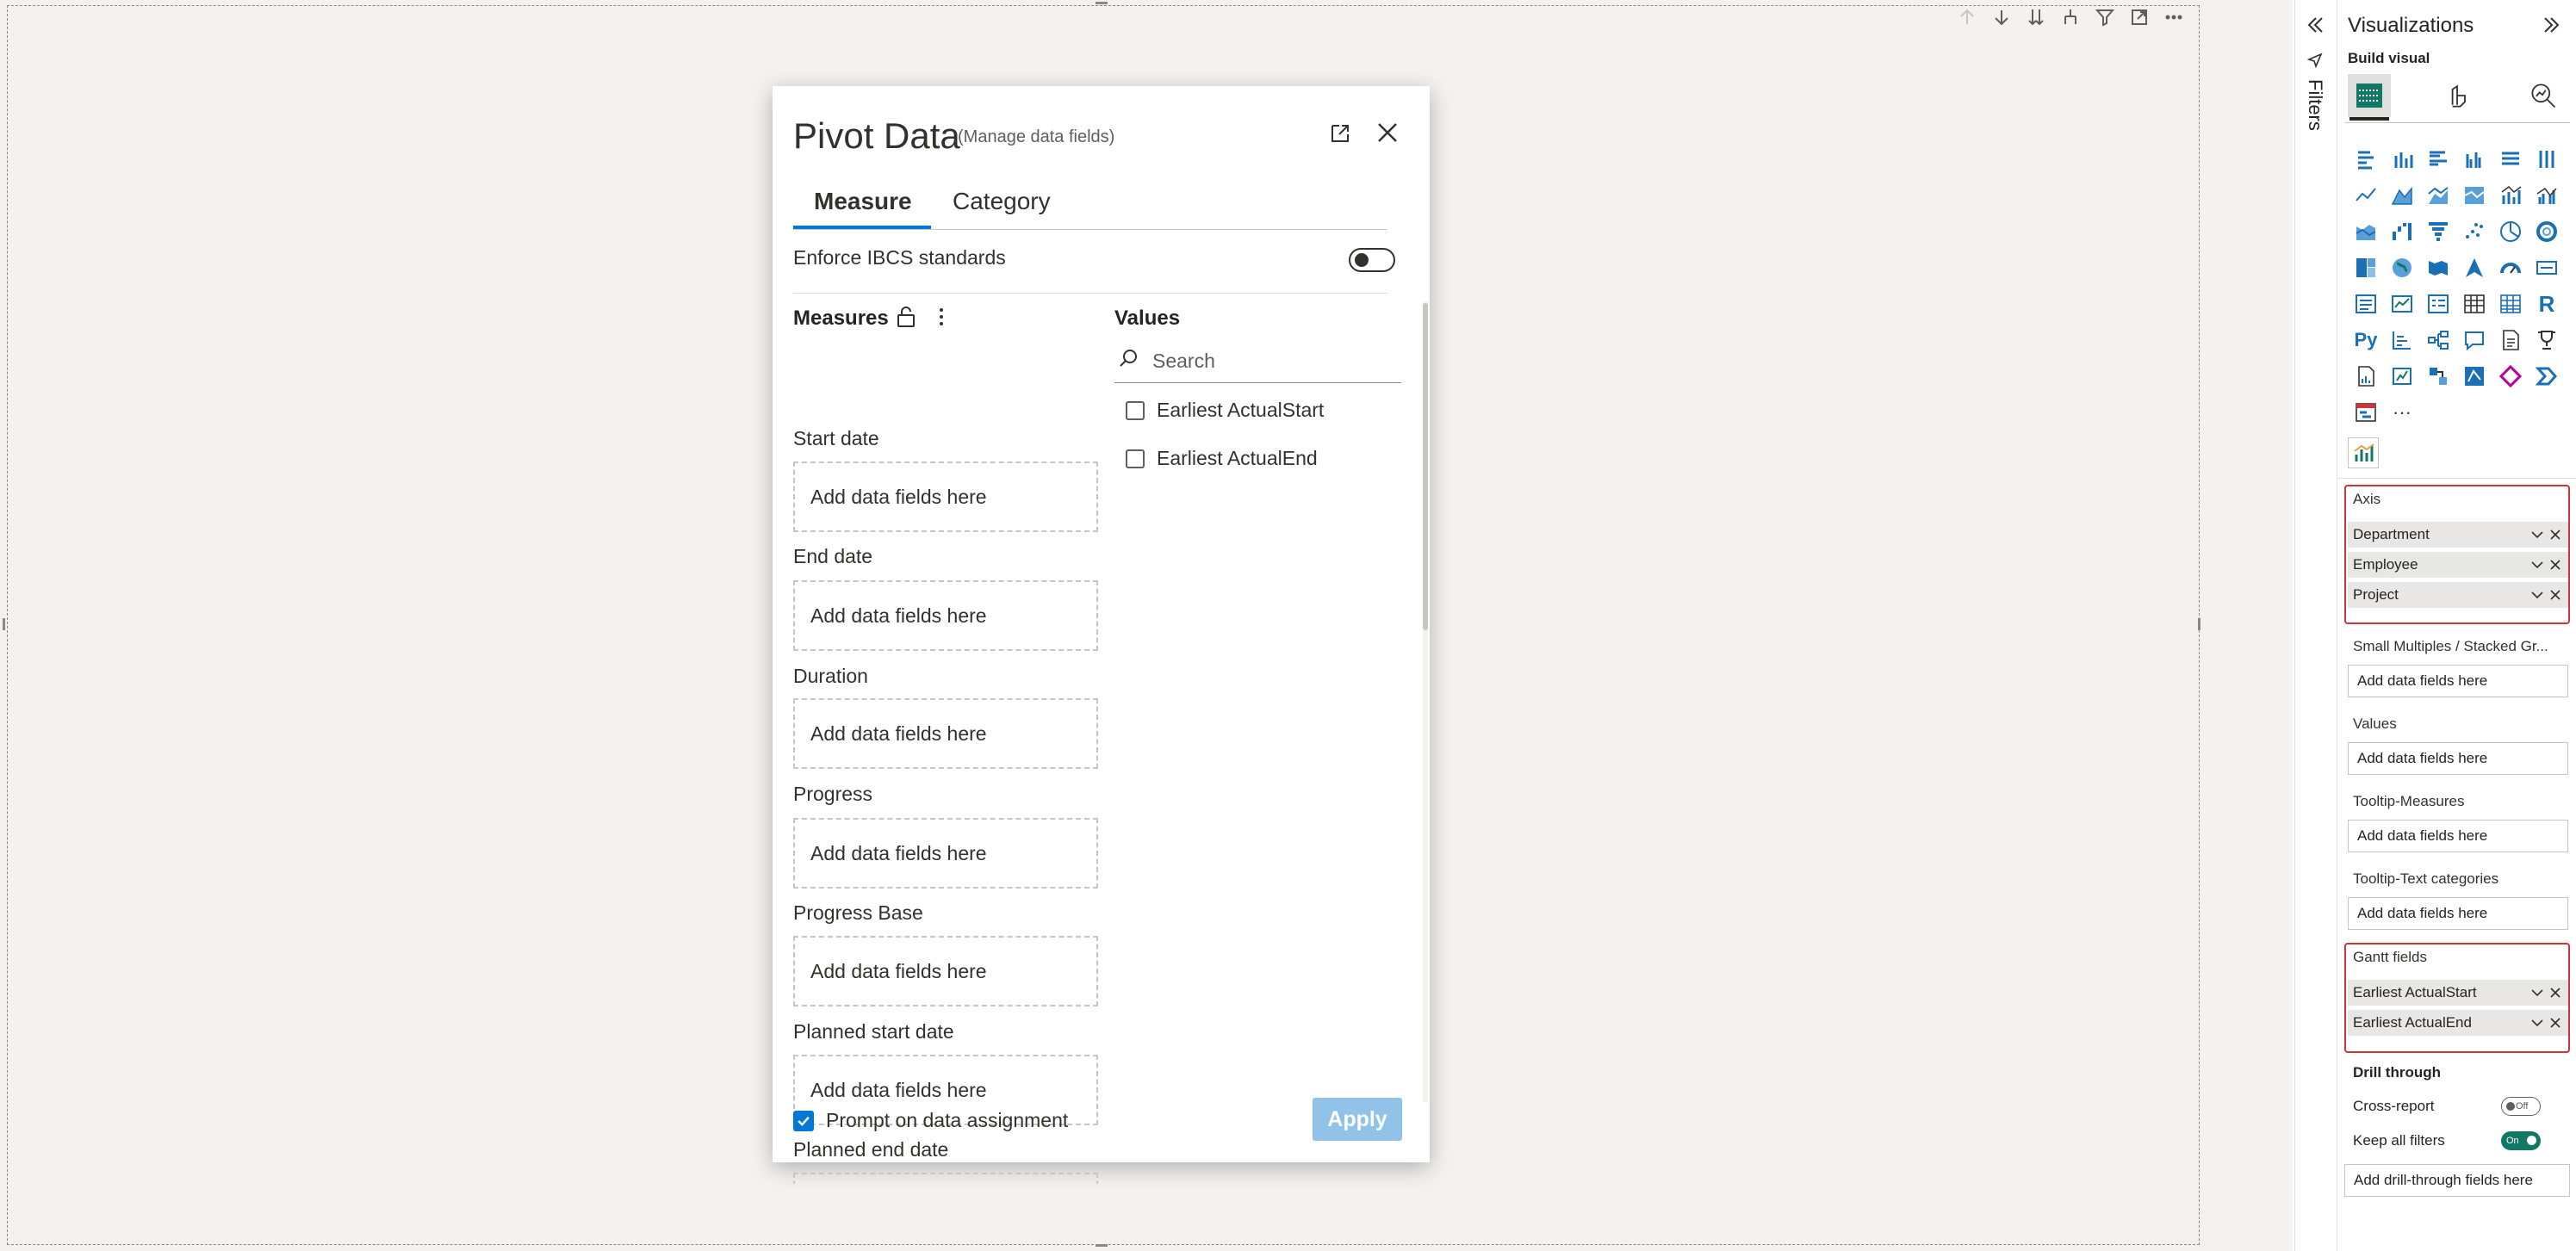 This screenshot has height=1251, width=2576. What do you see at coordinates (2369, 95) in the screenshot?
I see `tab-build-fields` at bounding box center [2369, 95].